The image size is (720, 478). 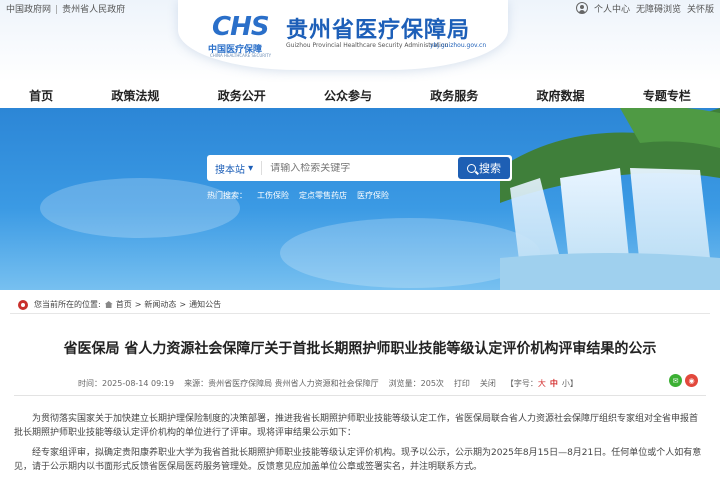 What do you see at coordinates (581, 8) in the screenshot?
I see `user-icon` at bounding box center [581, 8].